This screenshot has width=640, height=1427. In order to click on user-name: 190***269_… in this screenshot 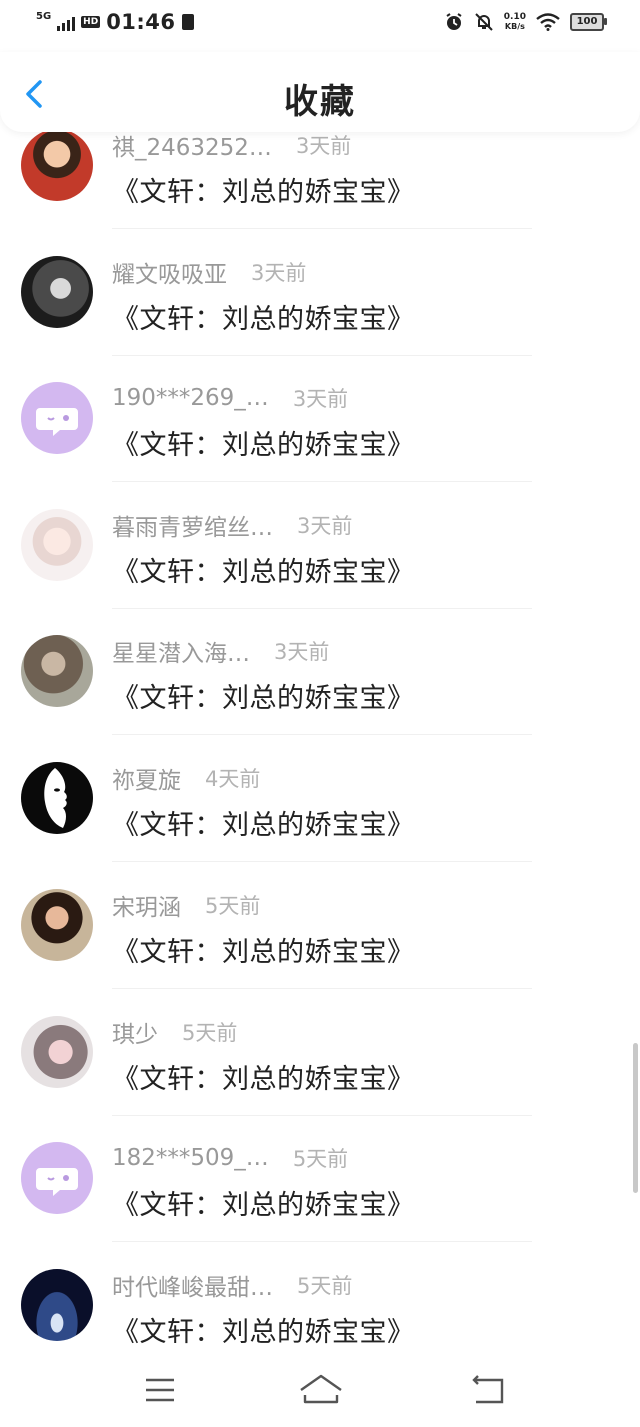, I will do `click(190, 398)`.